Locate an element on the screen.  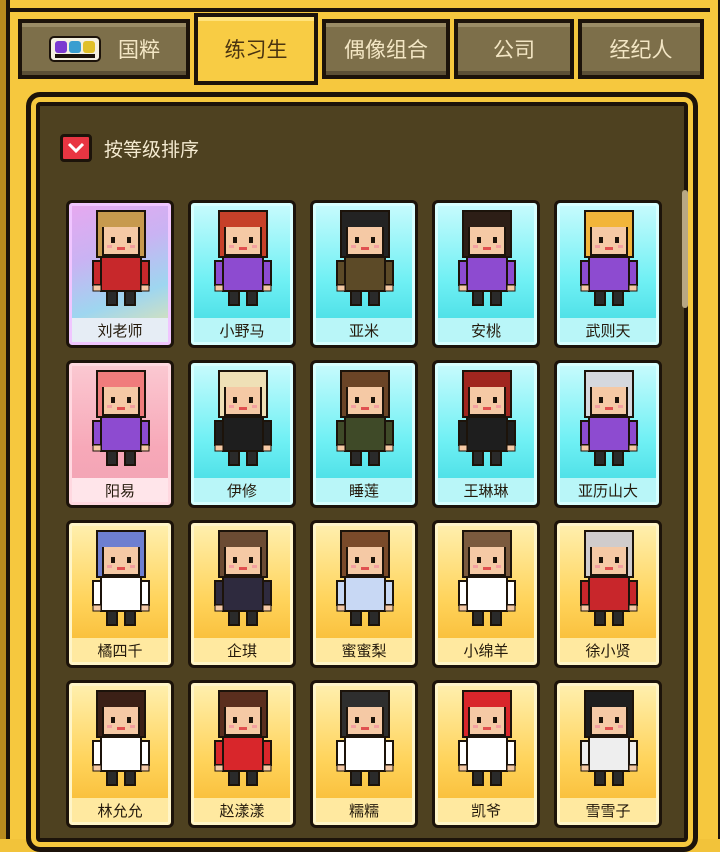
tab-label: 经纪人 is located at coordinates (641, 50).